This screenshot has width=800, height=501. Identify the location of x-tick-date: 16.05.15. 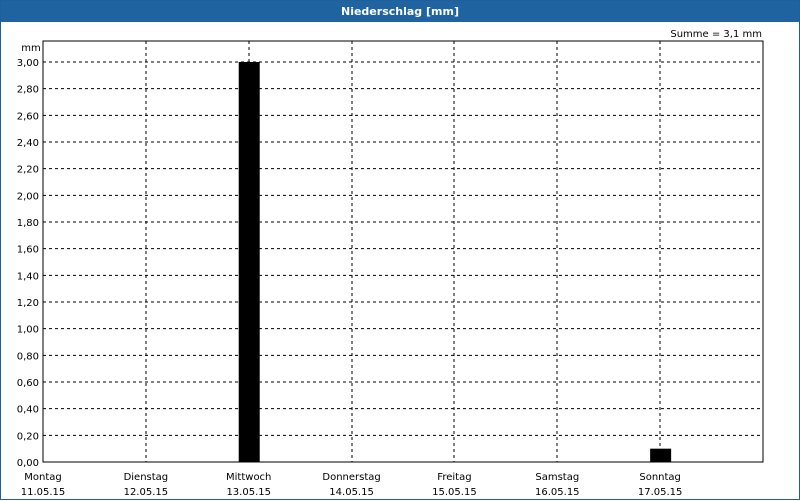
(557, 492).